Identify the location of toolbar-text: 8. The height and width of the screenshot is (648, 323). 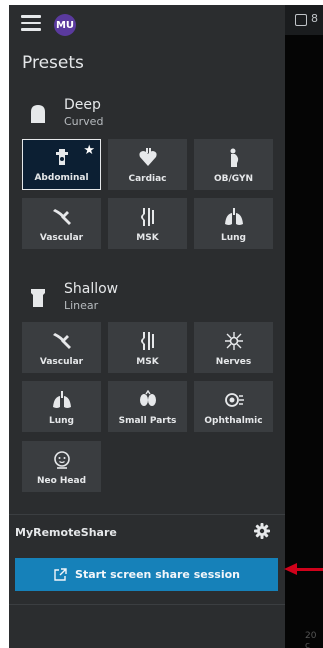
(314, 18).